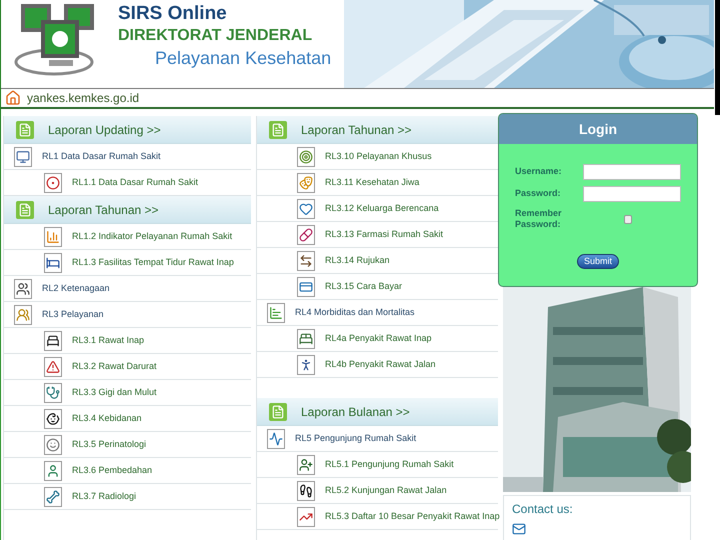 The image size is (720, 540). Describe the element at coordinates (382, 209) in the screenshot. I see `report-link: RL3.12 Keluarga Berencana` at that location.